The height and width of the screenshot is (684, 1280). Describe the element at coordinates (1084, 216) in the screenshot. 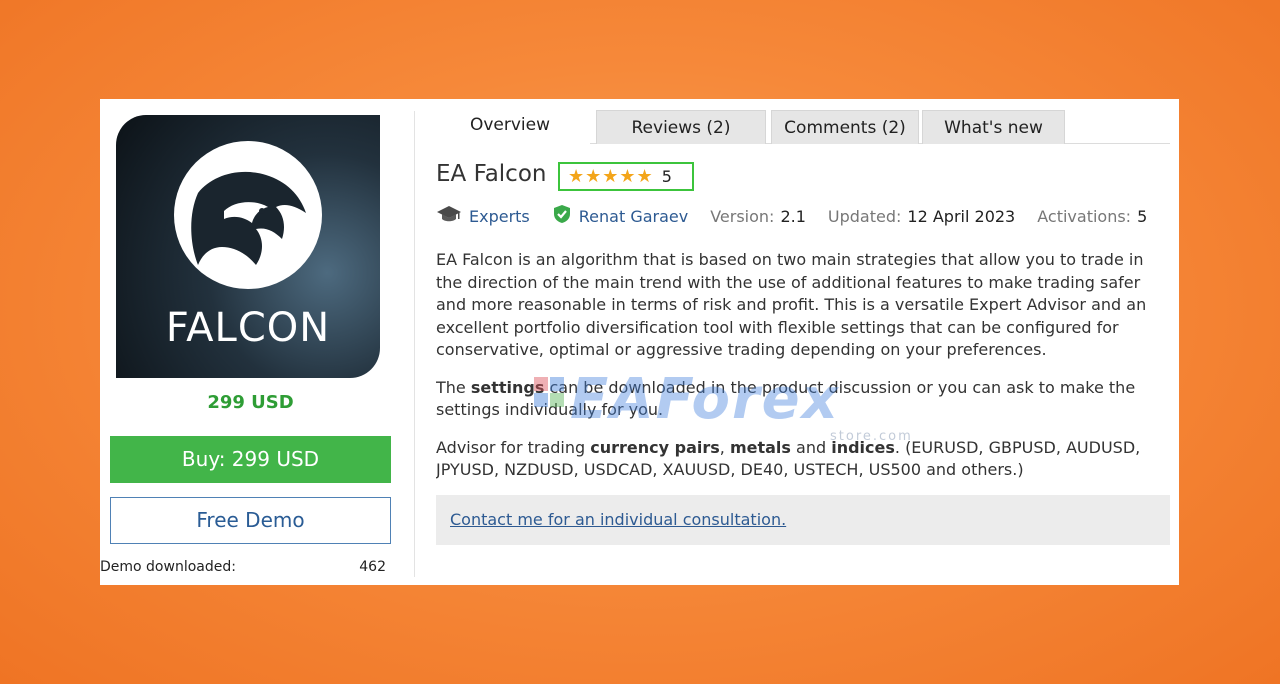

I see `activations-label: Activations:` at that location.